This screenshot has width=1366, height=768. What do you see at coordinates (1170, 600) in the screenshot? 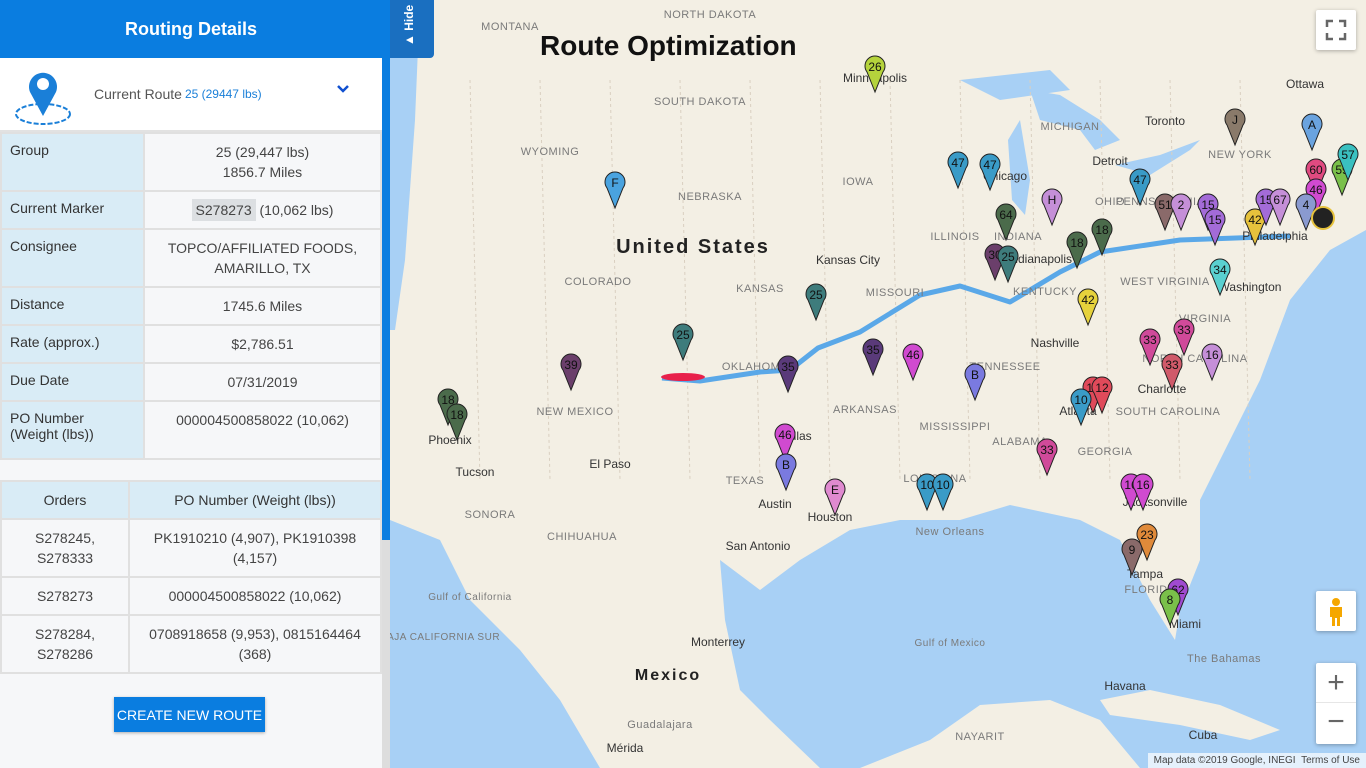
I see `marker-label: 8` at bounding box center [1170, 600].